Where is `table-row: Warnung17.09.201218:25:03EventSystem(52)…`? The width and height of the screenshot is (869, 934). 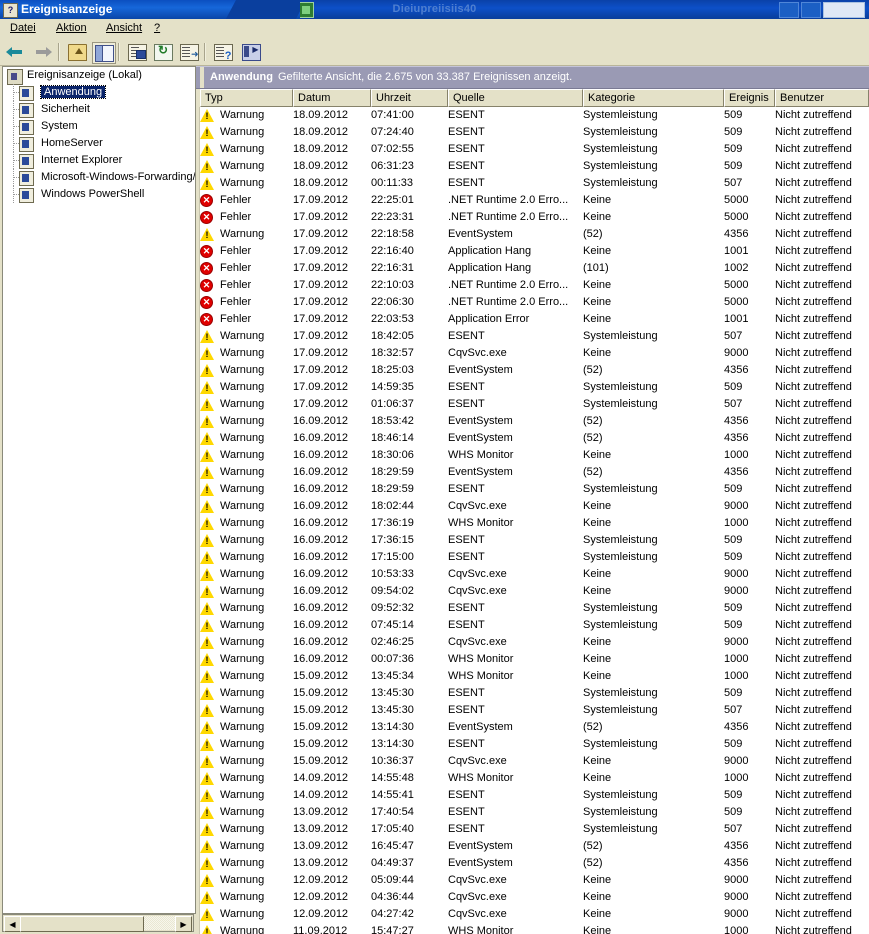 table-row: Warnung17.09.201218:25:03EventSystem(52)… is located at coordinates (532, 370).